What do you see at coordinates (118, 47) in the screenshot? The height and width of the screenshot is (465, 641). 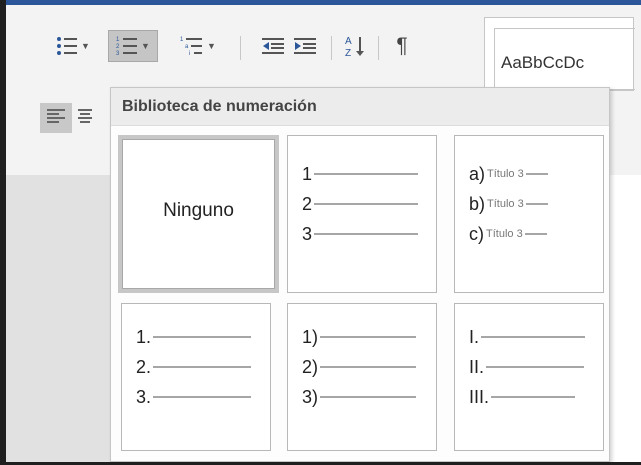 I see `svg-text: 2` at bounding box center [118, 47].